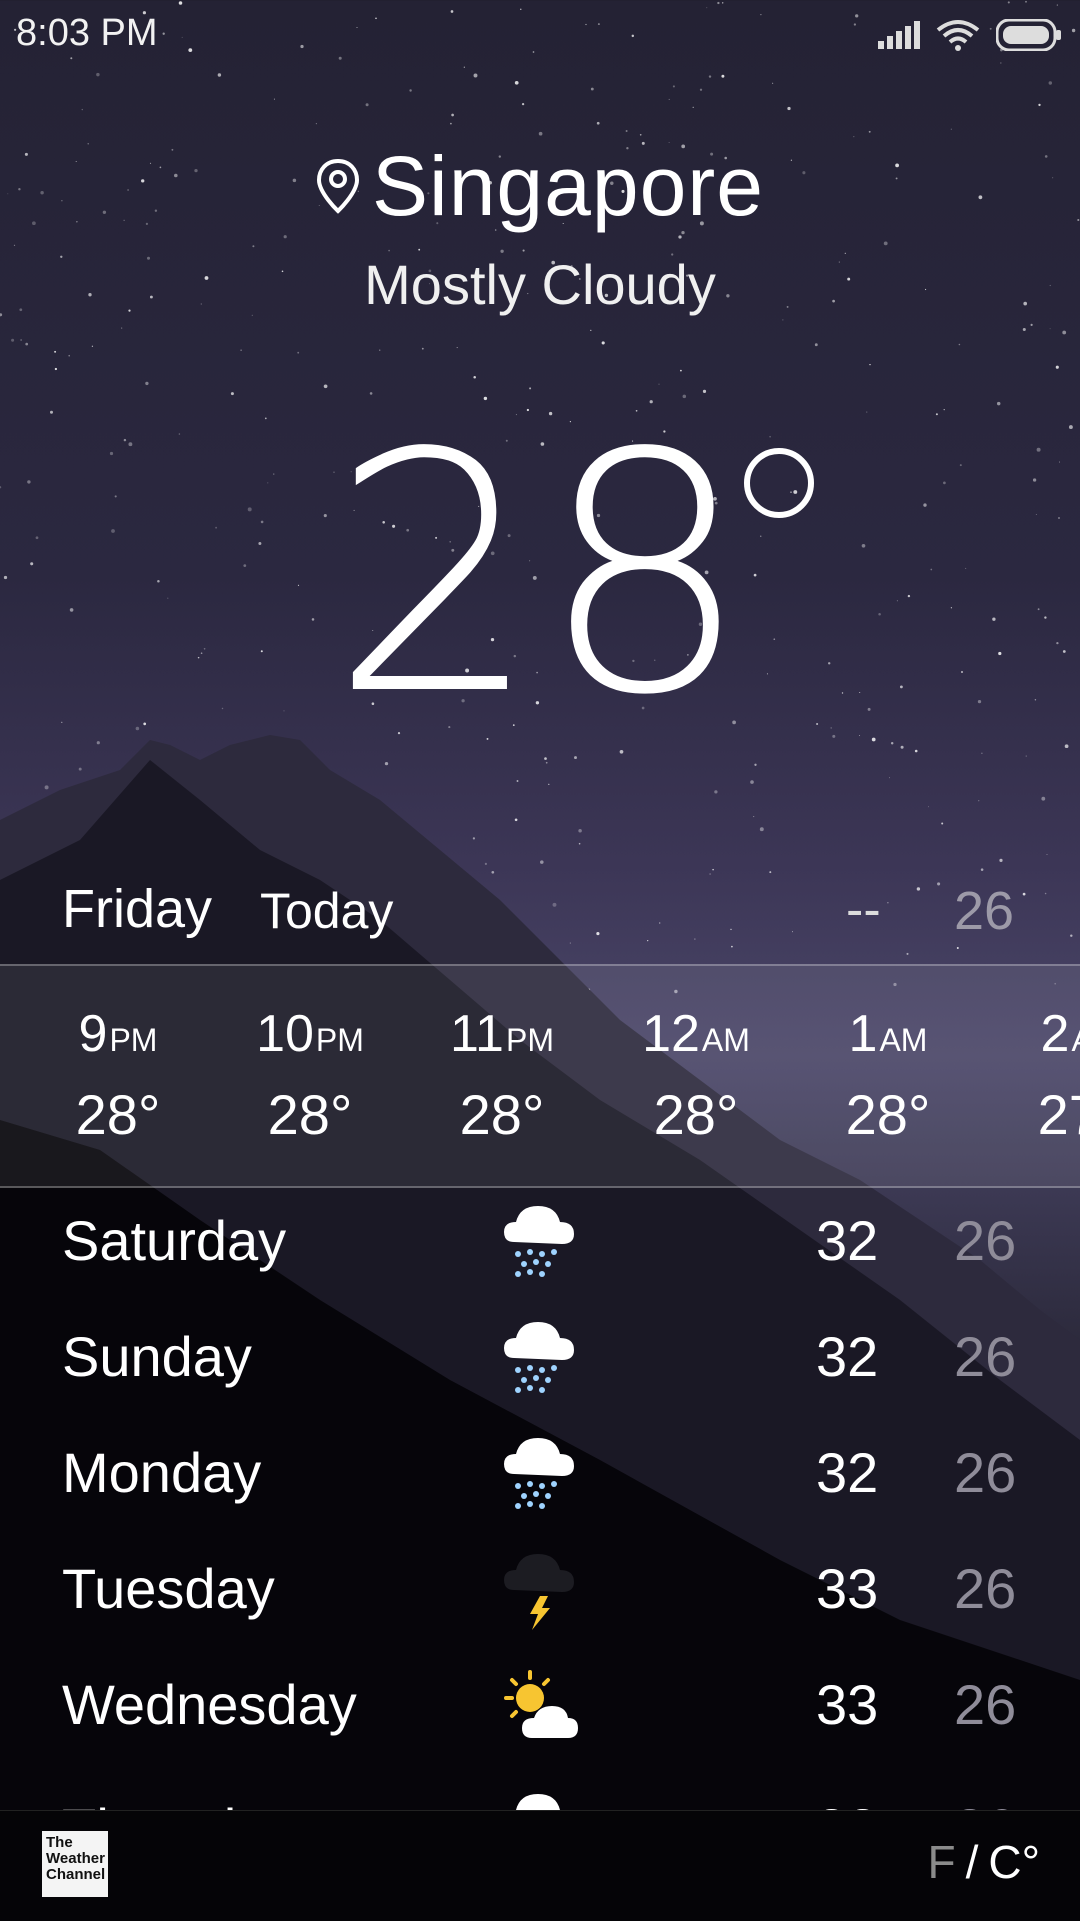 The width and height of the screenshot is (1080, 1921). What do you see at coordinates (540, 910) in the screenshot?
I see `today-row: Friday Today -- 26` at bounding box center [540, 910].